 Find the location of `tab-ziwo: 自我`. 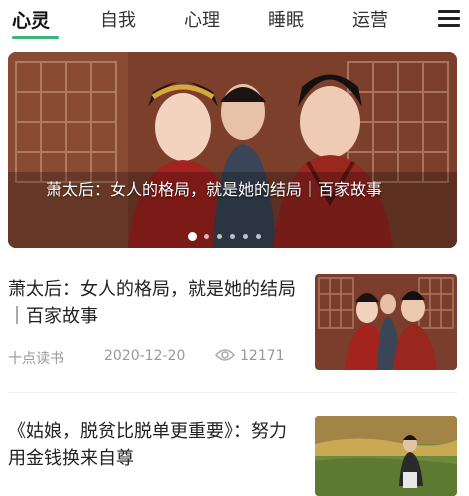

tab-ziwo: 自我 is located at coordinates (118, 19).